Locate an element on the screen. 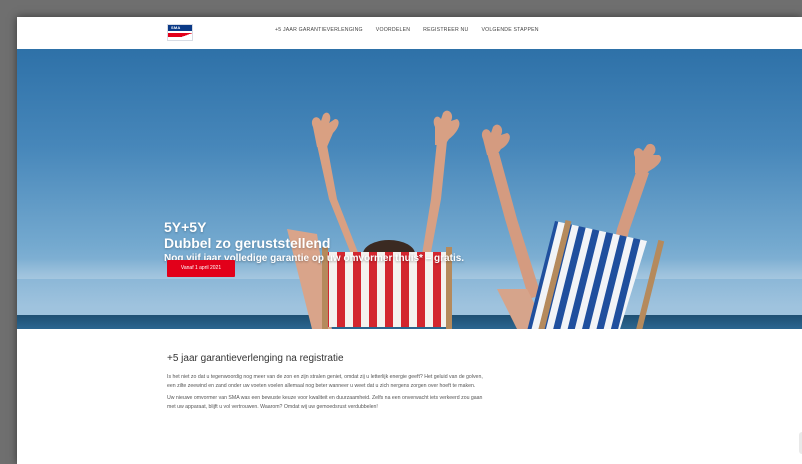 The width and height of the screenshot is (802, 464). logo-red-swoosh is located at coordinates (180, 35).